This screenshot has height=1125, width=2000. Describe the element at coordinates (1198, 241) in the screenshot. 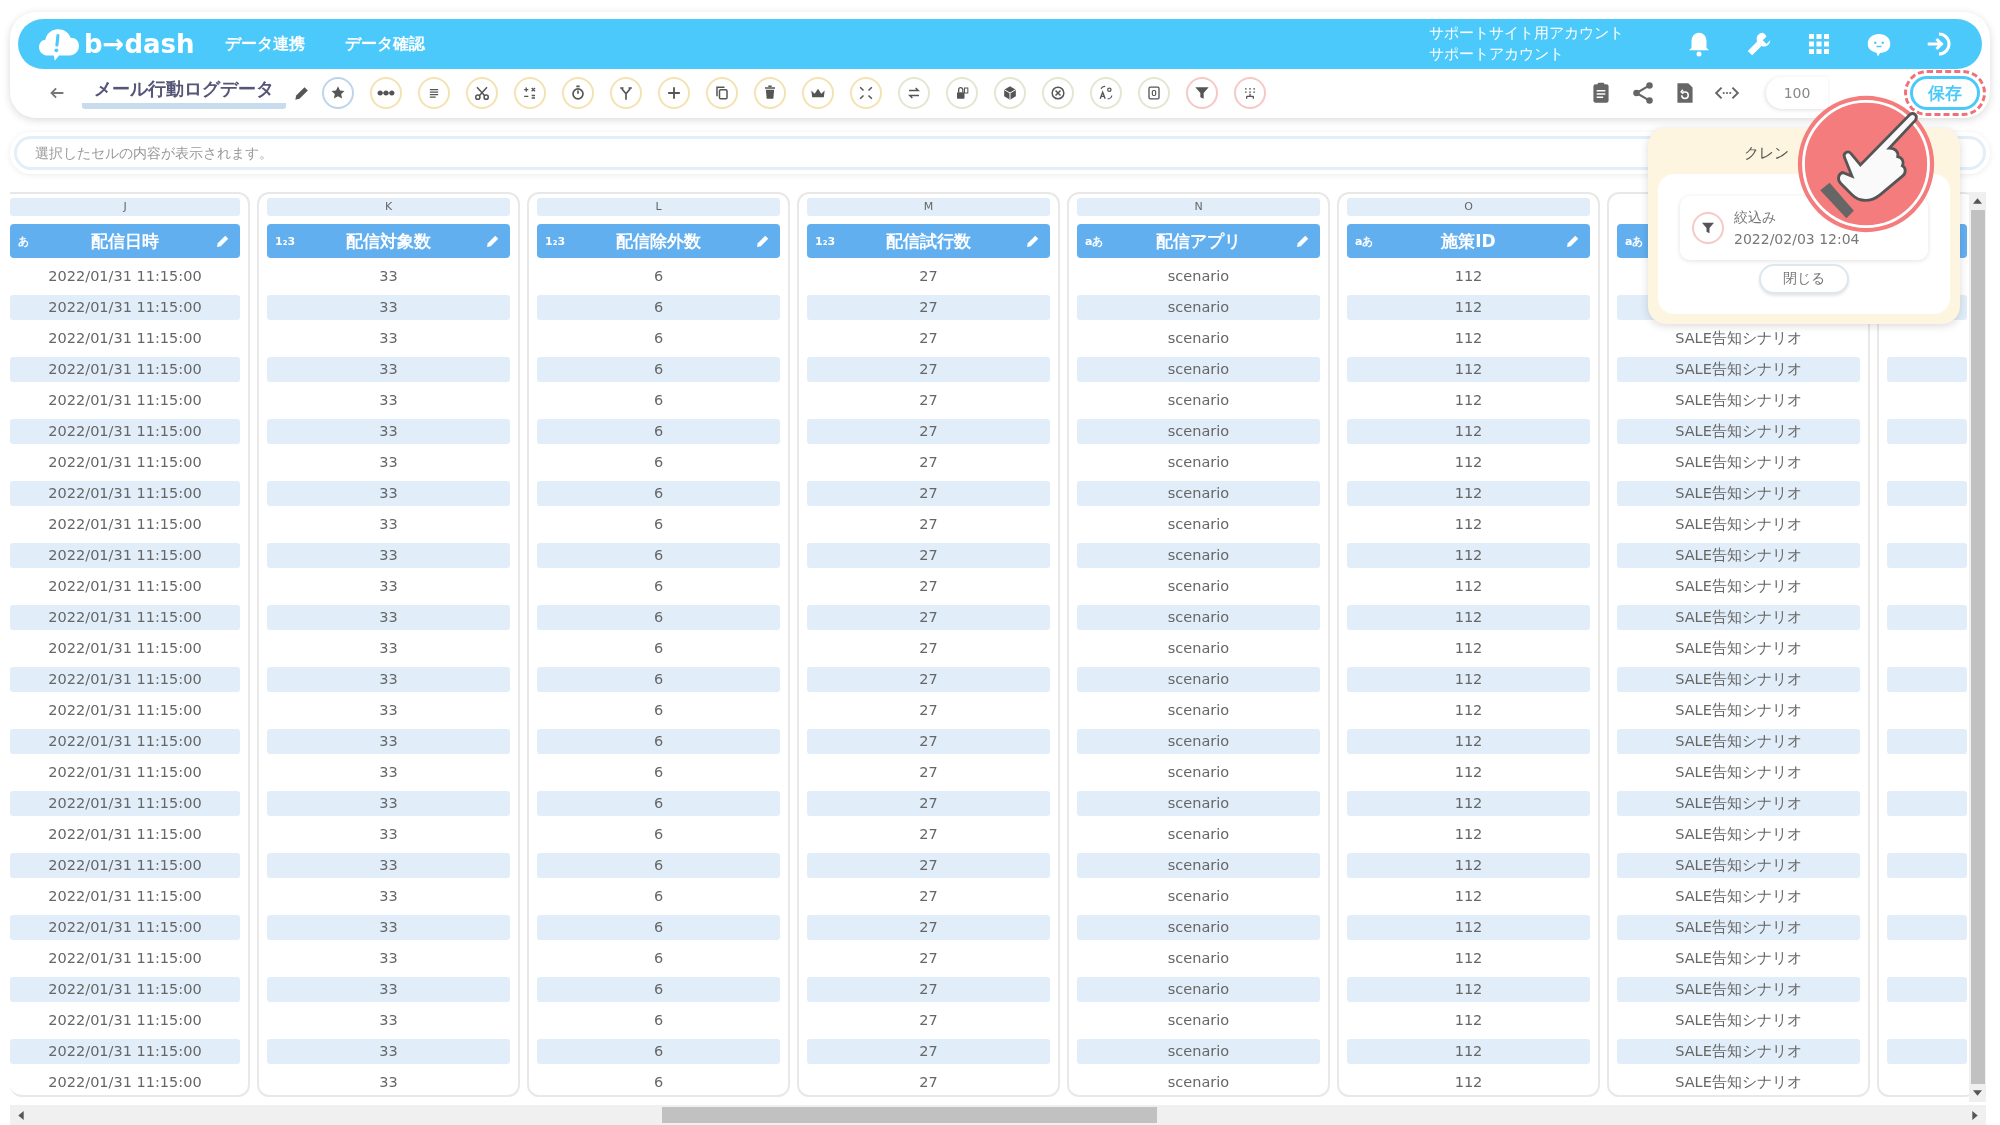

I see `column-header: aあ 配信アプリ` at that location.